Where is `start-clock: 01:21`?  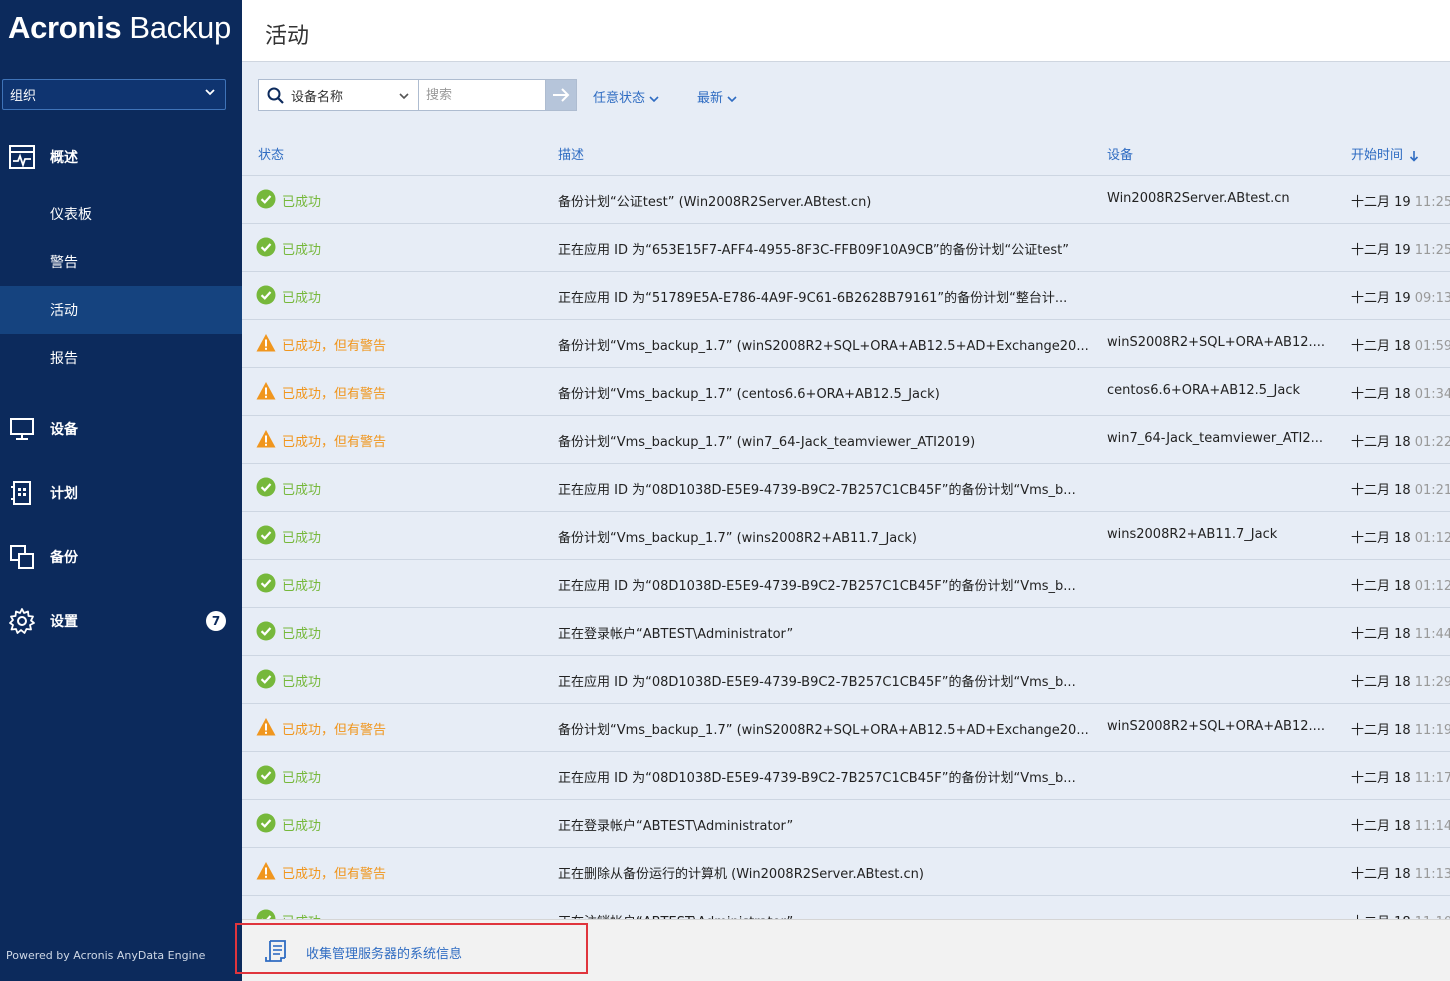 start-clock: 01:21 is located at coordinates (1432, 490).